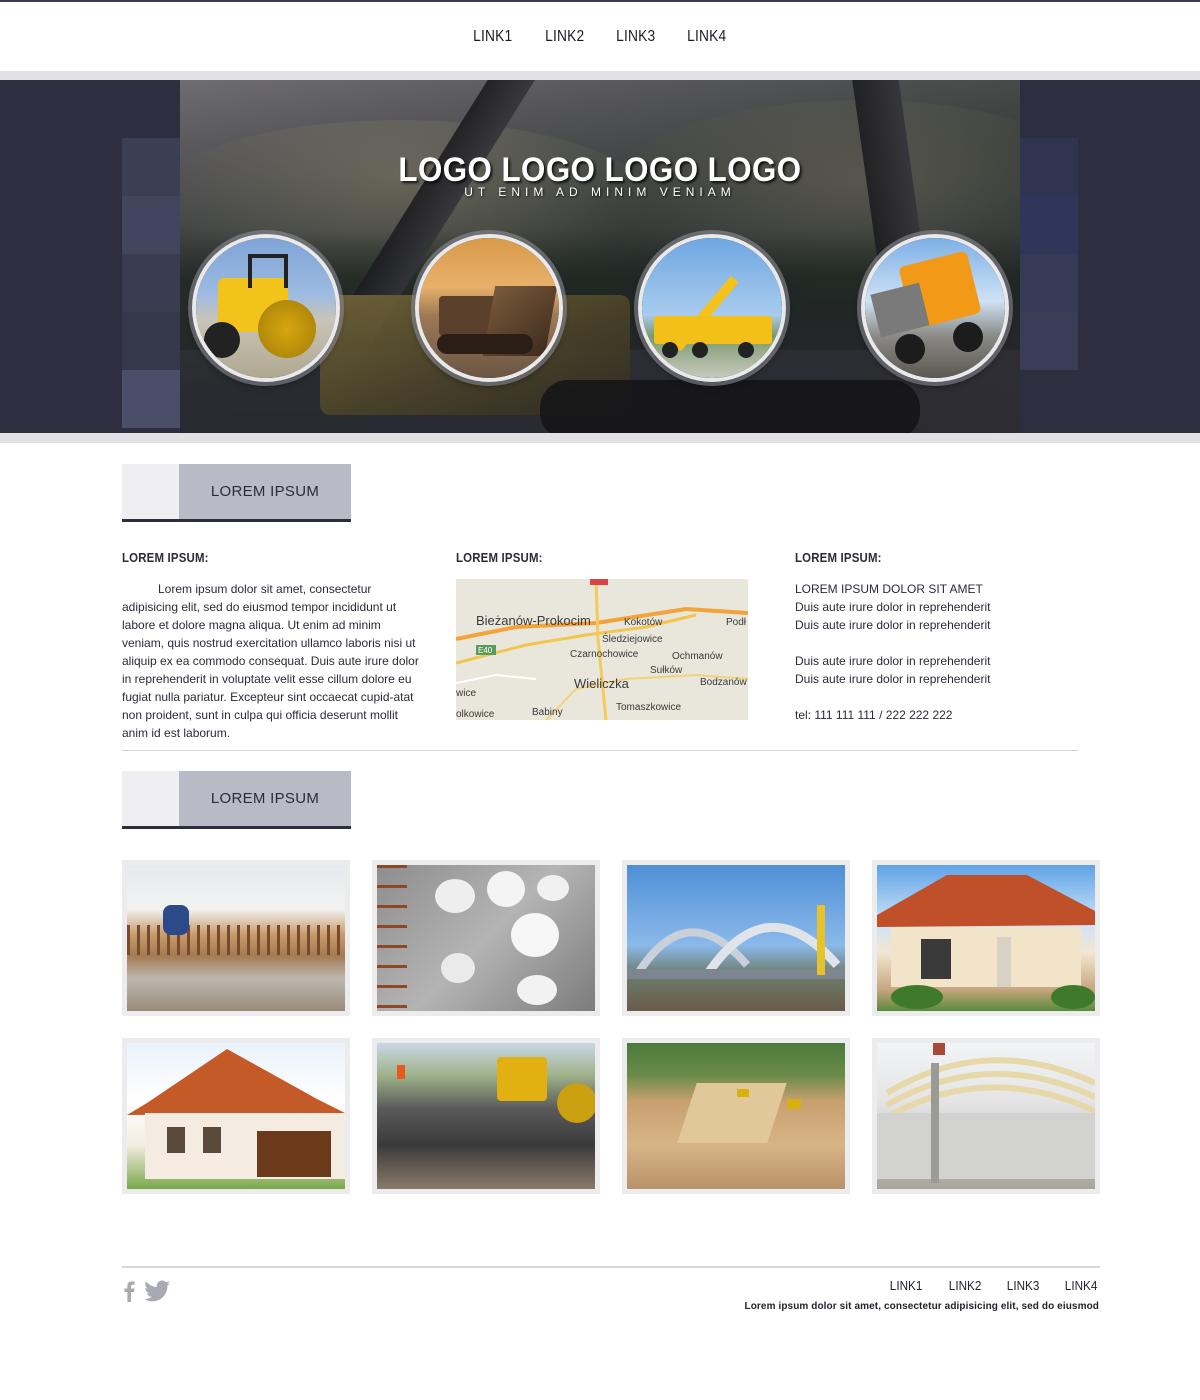 Image resolution: width=1200 pixels, height=1400 pixels. What do you see at coordinates (165, 557) in the screenshot?
I see `column-title-1: LOREM IPSUM:` at bounding box center [165, 557].